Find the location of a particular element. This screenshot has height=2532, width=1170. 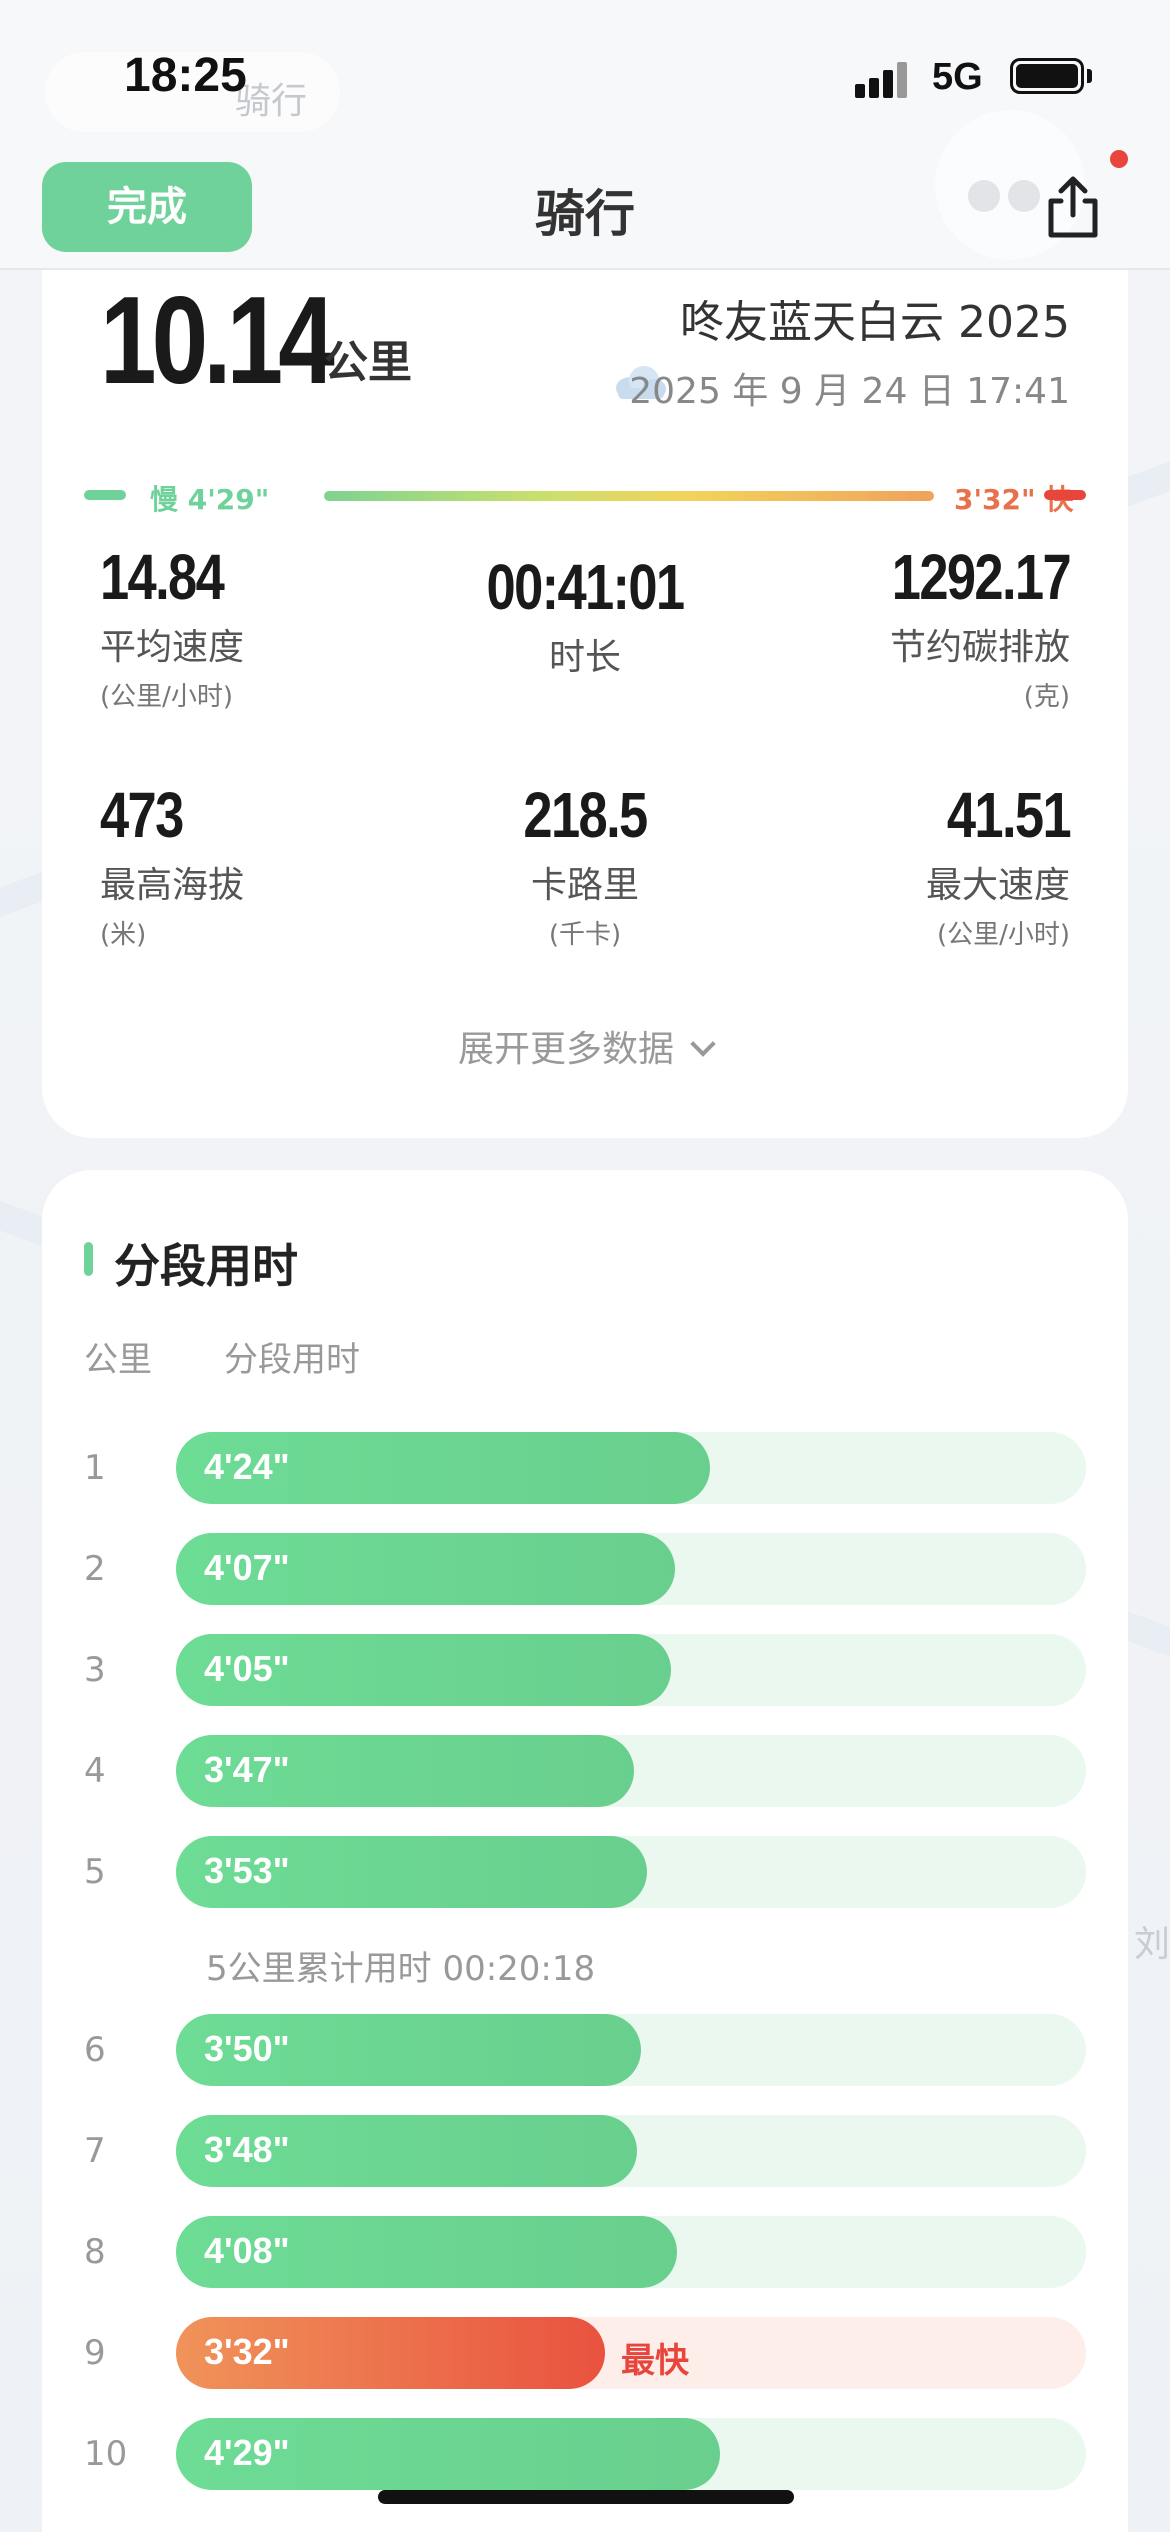

stat-calories: 218.5 卡路里 (千卡) is located at coordinates (585, 864).